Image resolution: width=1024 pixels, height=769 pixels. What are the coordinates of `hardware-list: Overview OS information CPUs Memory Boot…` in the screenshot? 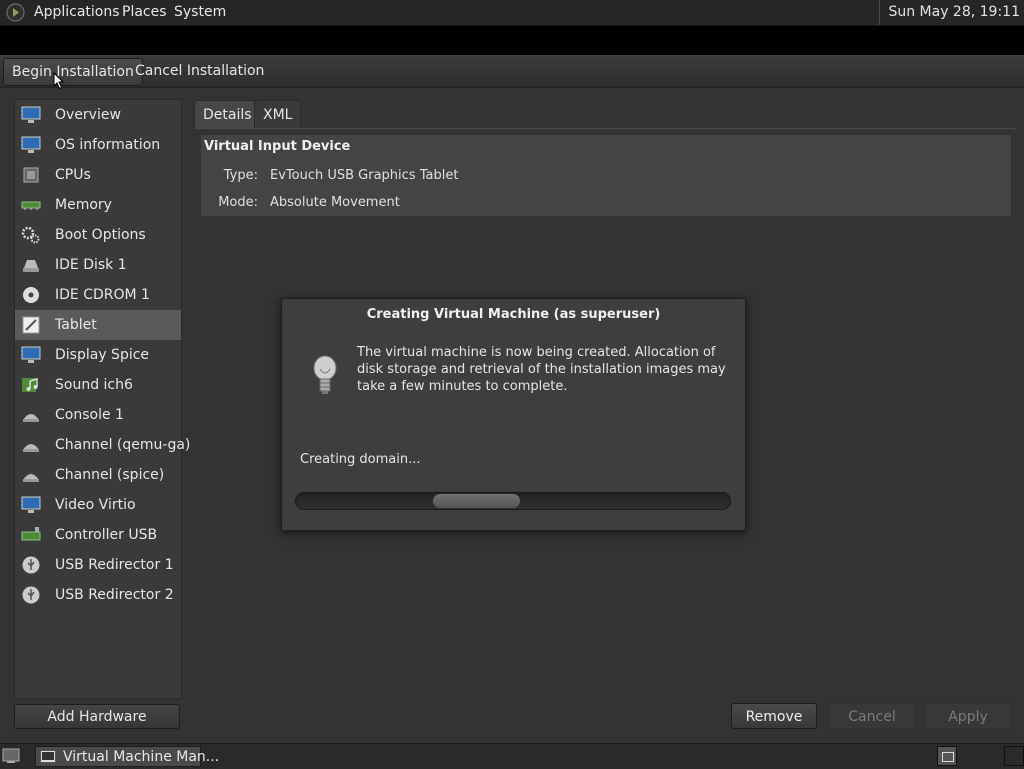 It's located at (102, 399).